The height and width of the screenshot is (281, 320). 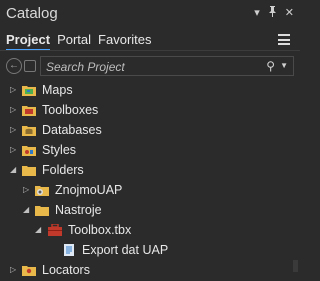 What do you see at coordinates (14, 66) in the screenshot?
I see `back-button-icon: ←` at bounding box center [14, 66].